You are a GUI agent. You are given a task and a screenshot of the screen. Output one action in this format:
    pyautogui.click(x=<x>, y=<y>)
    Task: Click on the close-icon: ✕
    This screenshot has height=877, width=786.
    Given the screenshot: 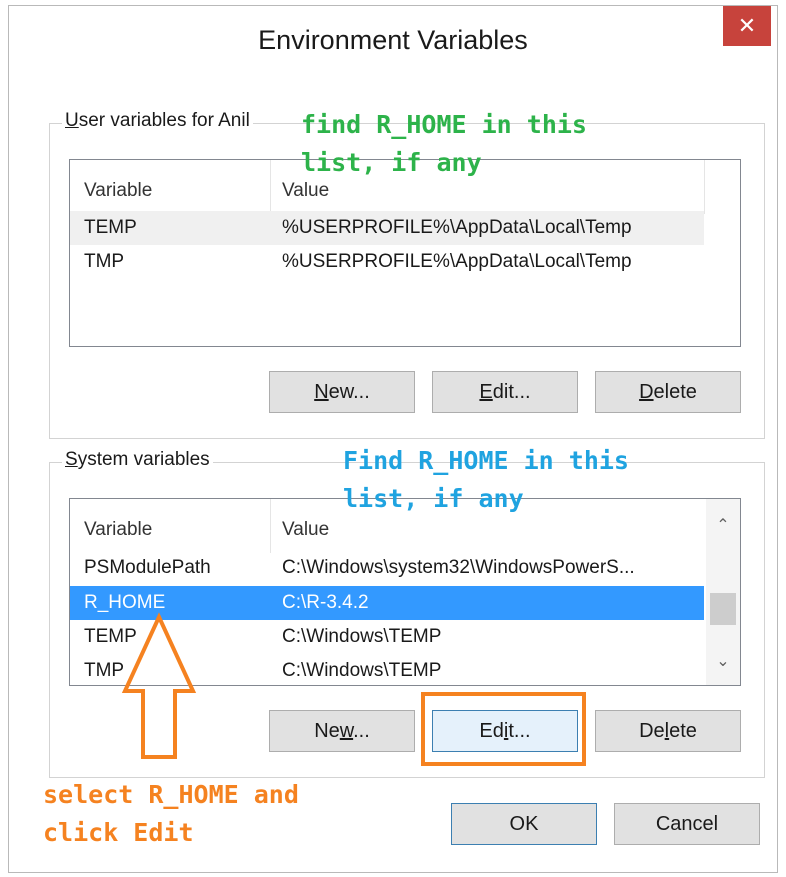 What is the action you would take?
    pyautogui.click(x=747, y=25)
    